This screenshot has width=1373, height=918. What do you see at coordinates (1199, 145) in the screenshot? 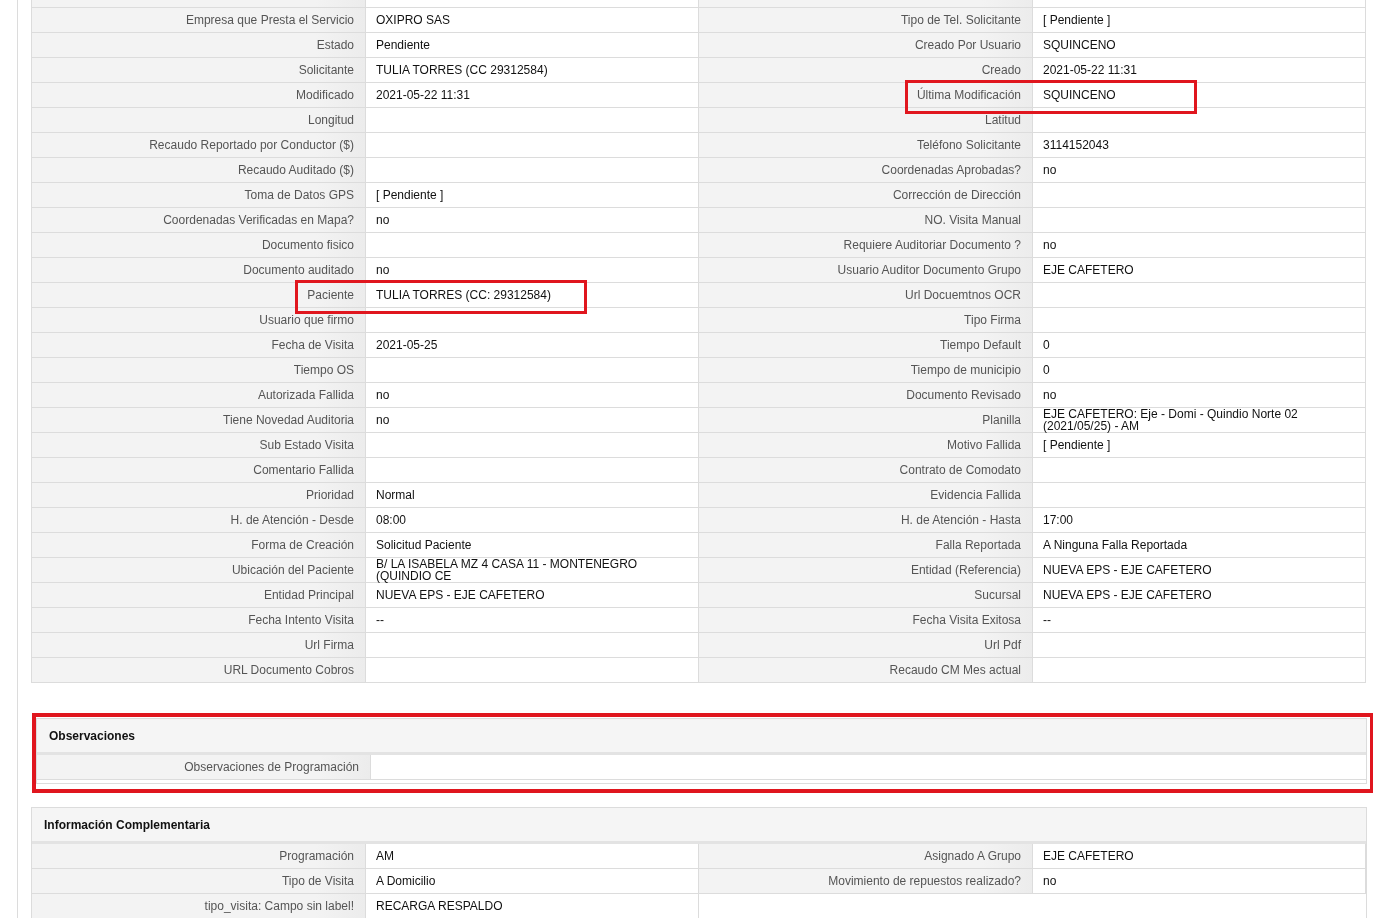
I see `field-value: 3114152043` at bounding box center [1199, 145].